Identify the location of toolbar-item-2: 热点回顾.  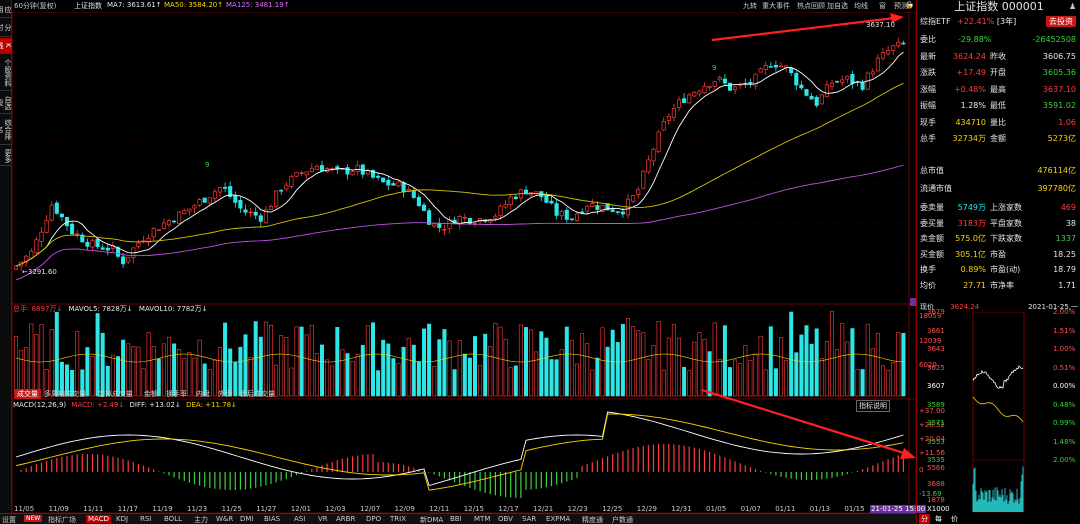
(811, 6).